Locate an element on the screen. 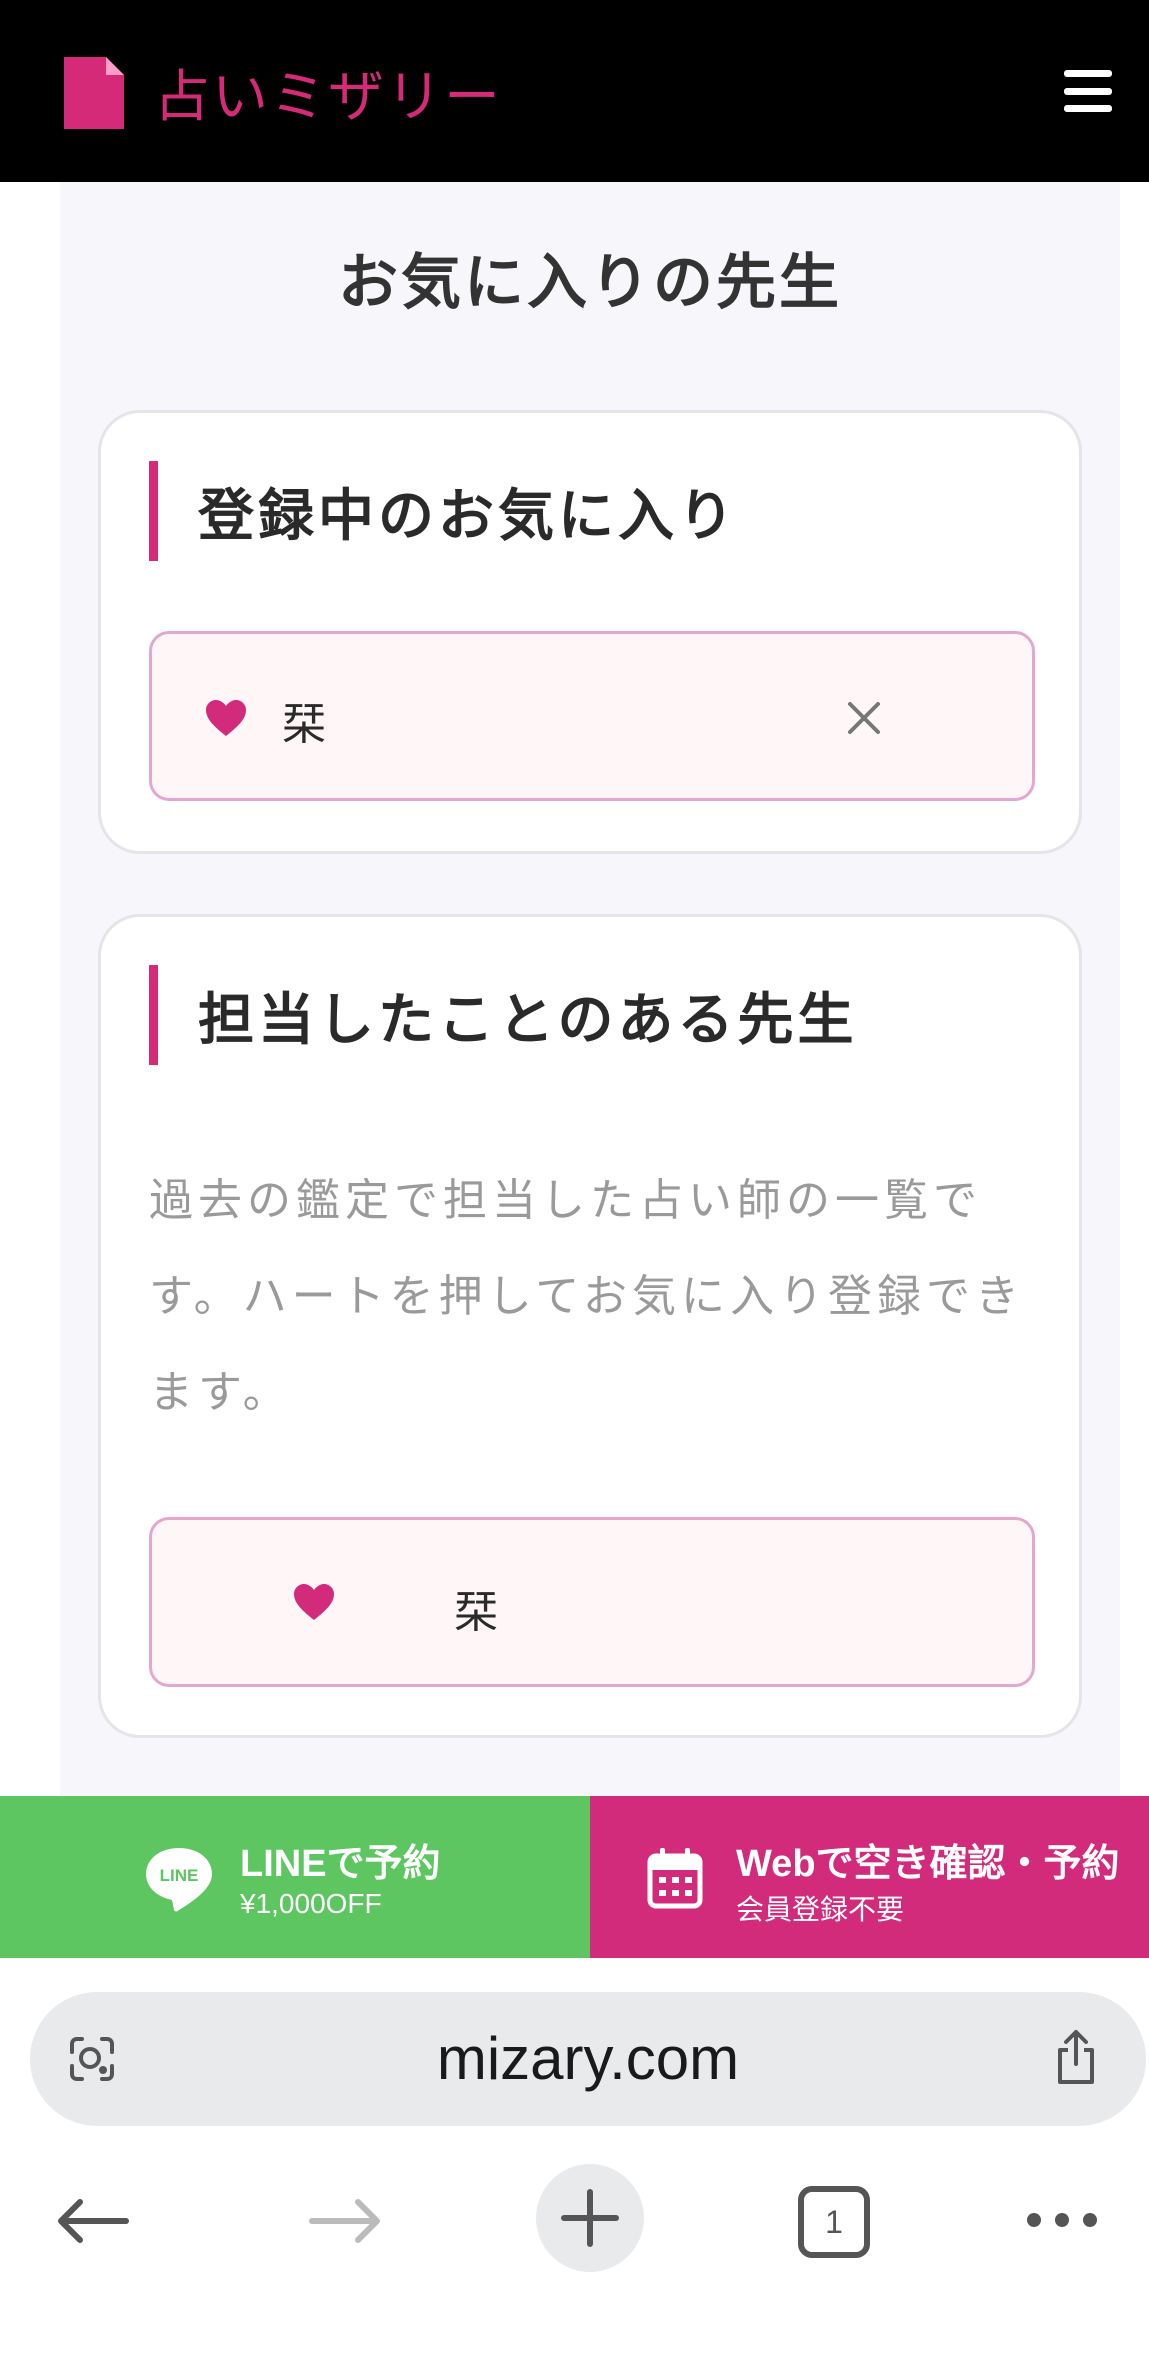 This screenshot has height=2379, width=1149. close-icon is located at coordinates (864, 718).